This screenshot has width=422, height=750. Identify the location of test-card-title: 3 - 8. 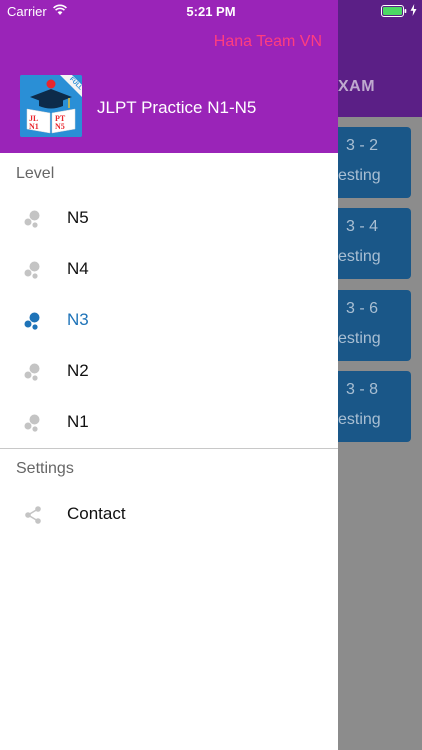
(362, 389).